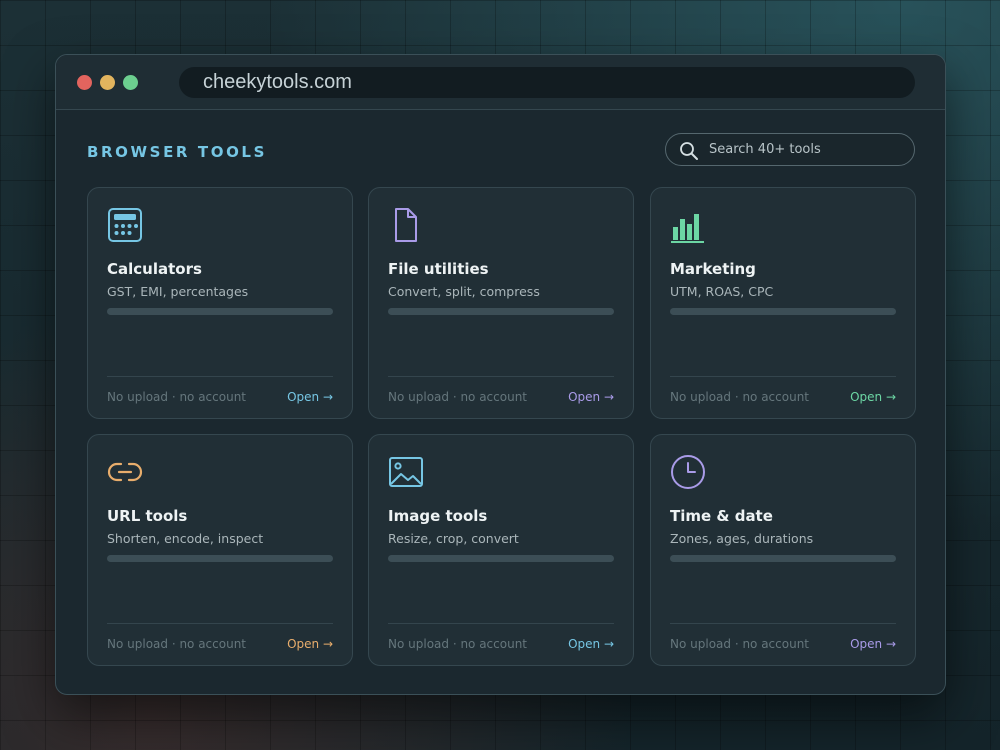 This screenshot has width=1000, height=750. What do you see at coordinates (84, 82) in the screenshot?
I see `close-window-button` at bounding box center [84, 82].